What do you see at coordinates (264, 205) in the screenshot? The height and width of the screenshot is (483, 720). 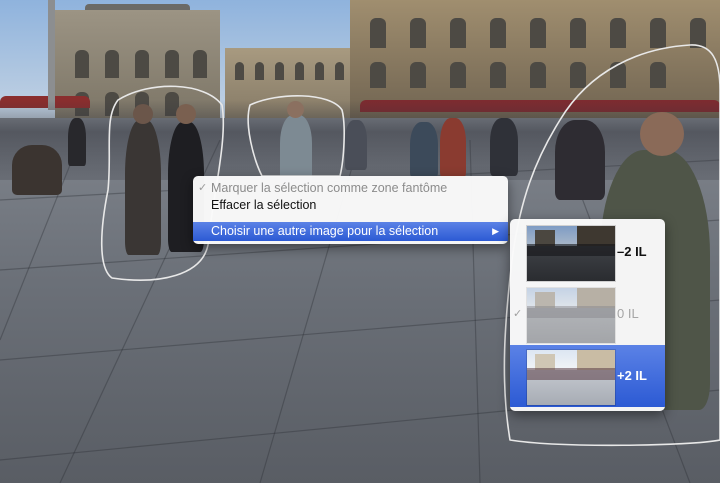 I see `menu-item-label: Effacer la sélection` at bounding box center [264, 205].